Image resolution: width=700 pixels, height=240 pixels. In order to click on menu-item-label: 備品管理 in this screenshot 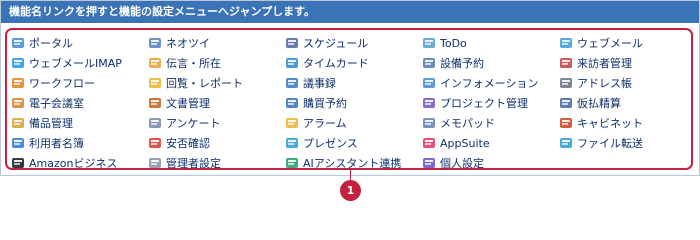, I will do `click(51, 123)`.